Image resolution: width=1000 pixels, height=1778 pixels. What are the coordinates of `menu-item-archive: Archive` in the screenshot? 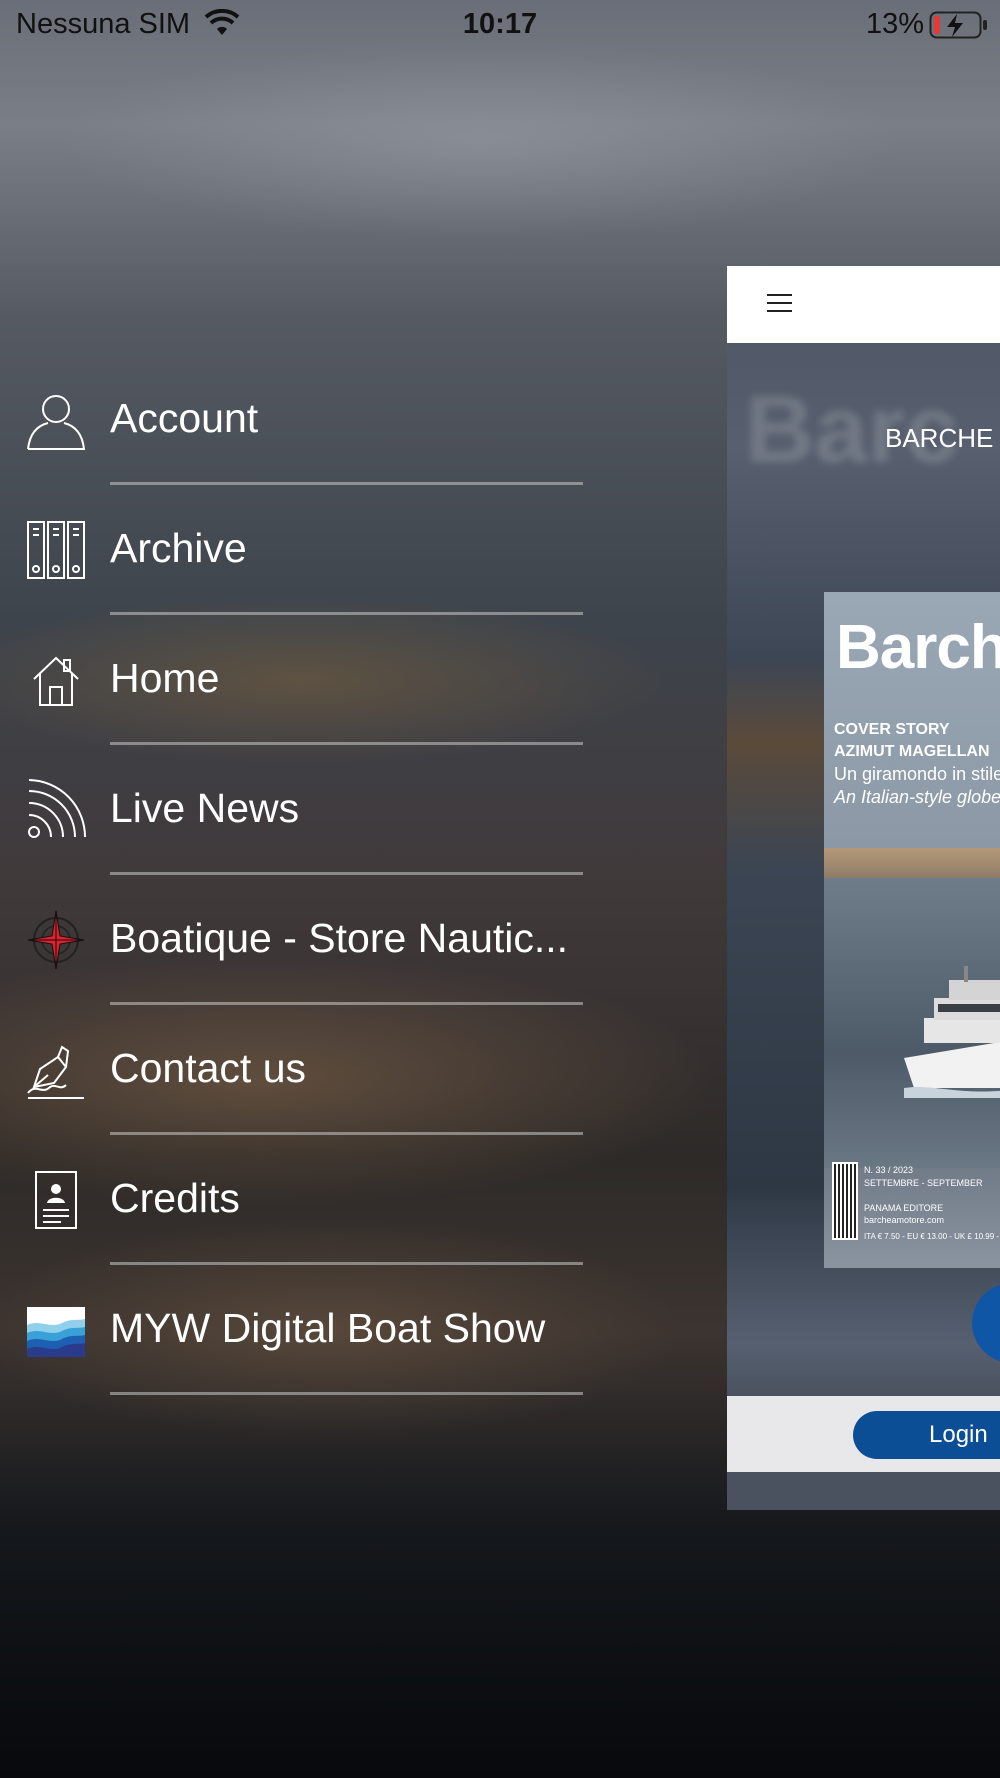 It's located at (300, 550).